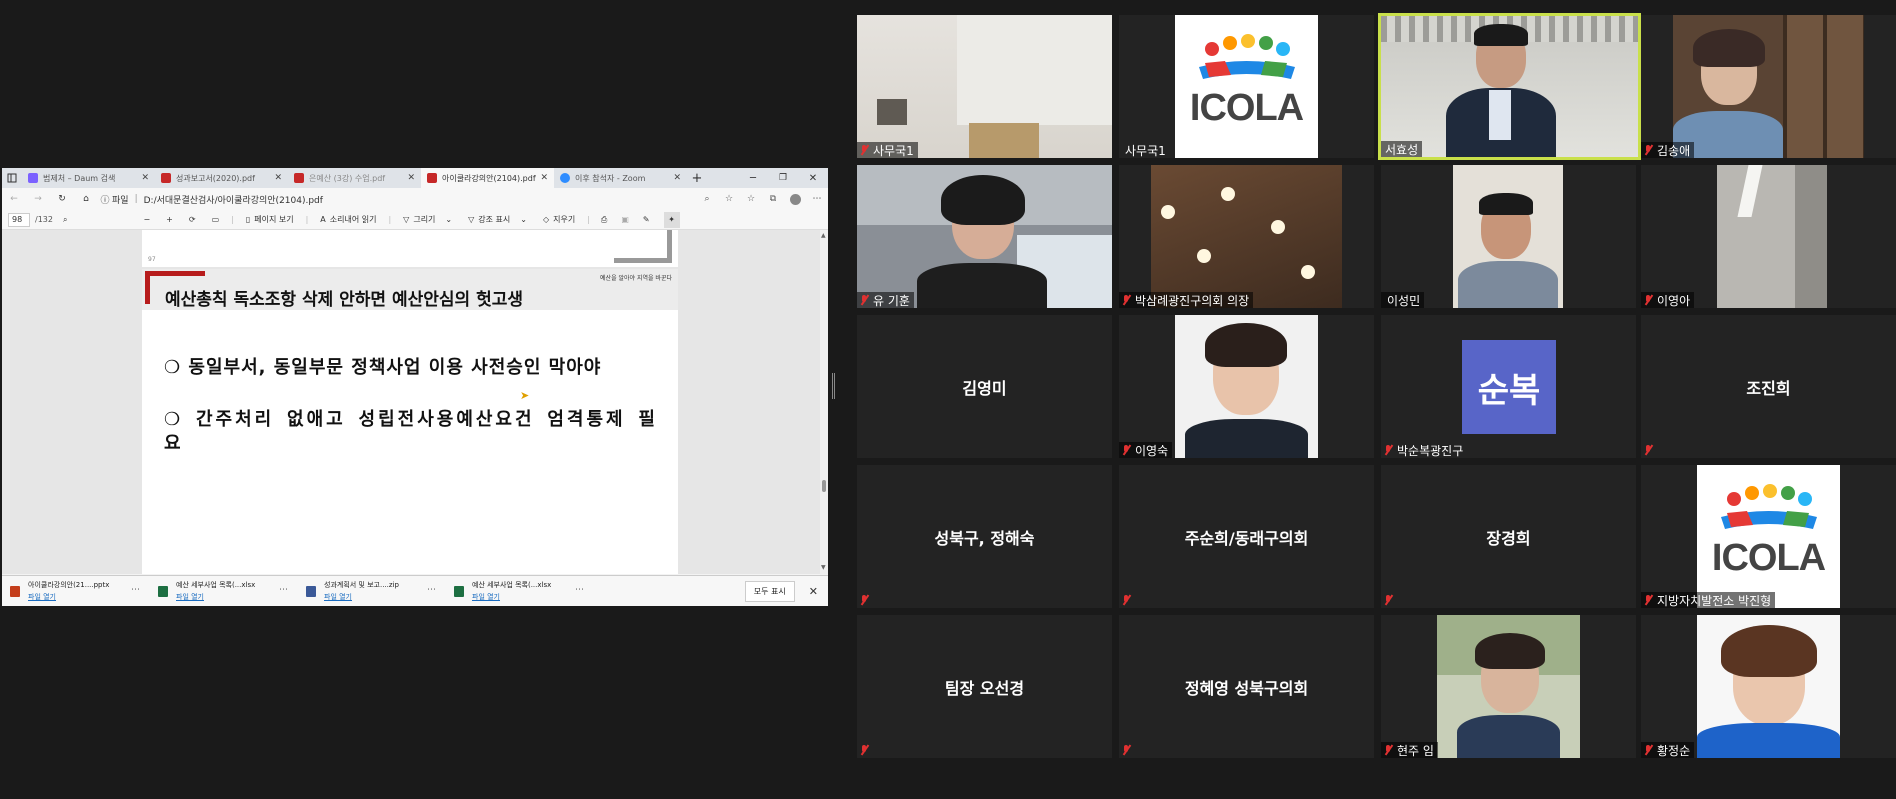 The height and width of the screenshot is (799, 1896). I want to click on back-icon: ←, so click(14, 199).